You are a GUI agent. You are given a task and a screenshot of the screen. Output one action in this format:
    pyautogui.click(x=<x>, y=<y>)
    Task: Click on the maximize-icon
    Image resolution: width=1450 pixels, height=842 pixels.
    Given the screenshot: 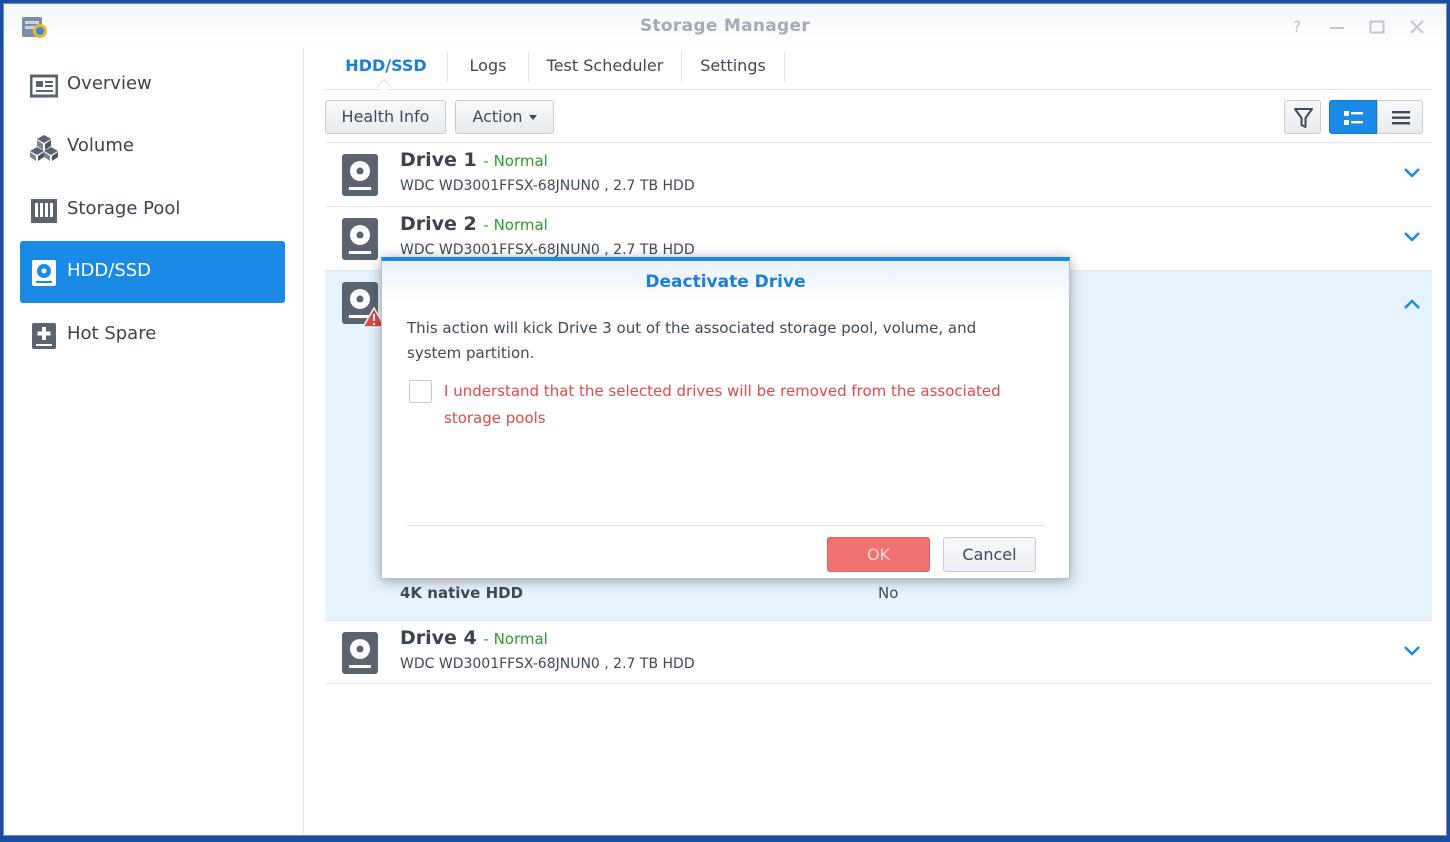 What is the action you would take?
    pyautogui.click(x=1377, y=27)
    